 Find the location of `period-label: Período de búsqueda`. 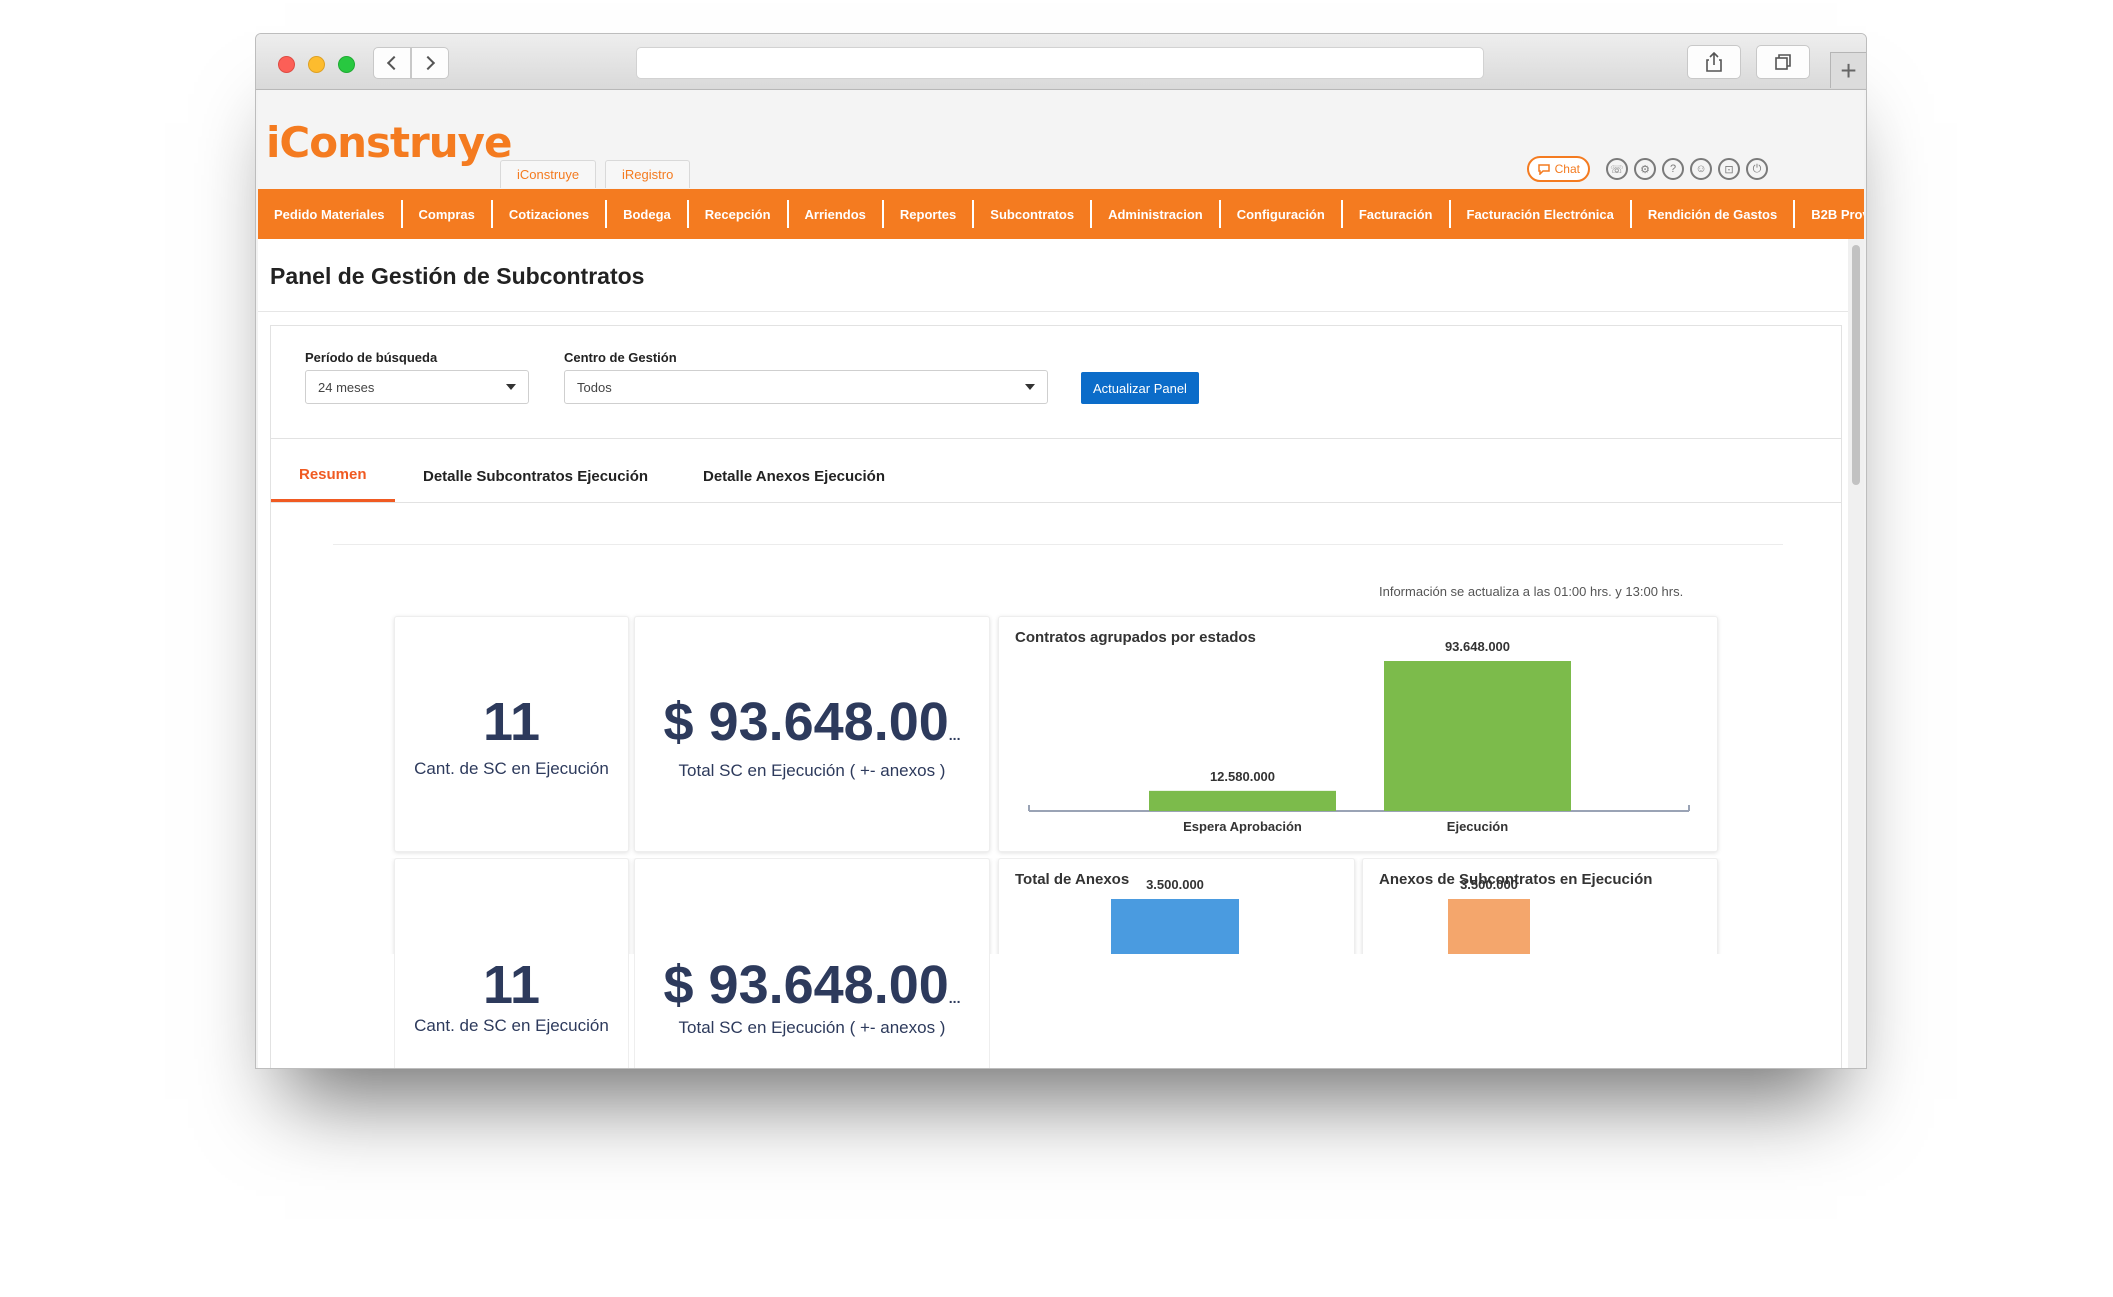

period-label: Período de búsqueda is located at coordinates (371, 357).